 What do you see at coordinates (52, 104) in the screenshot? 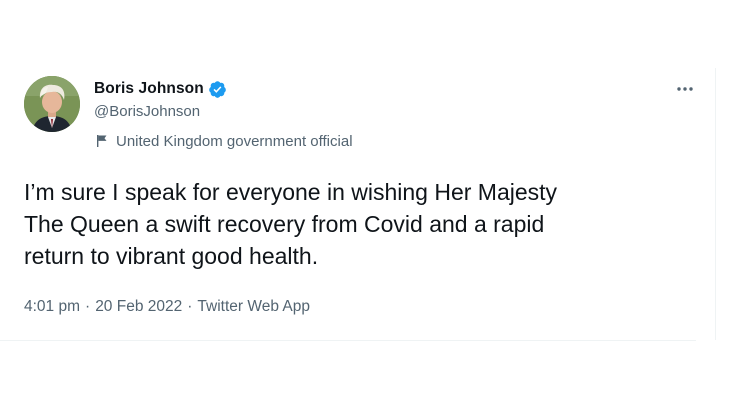
I see `avatar` at bounding box center [52, 104].